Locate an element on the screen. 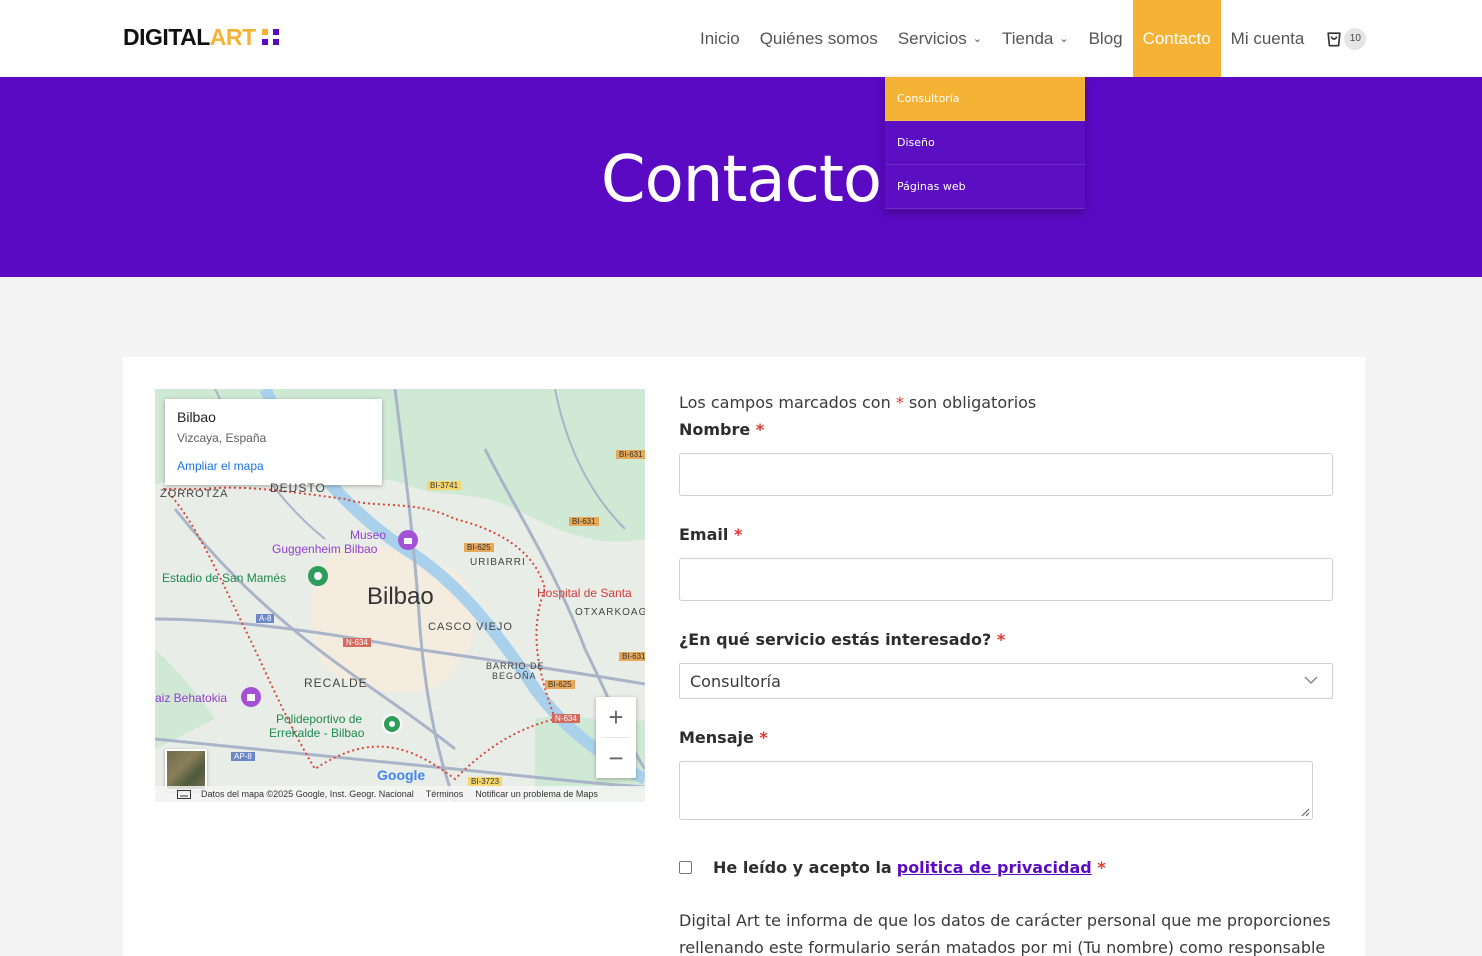 The width and height of the screenshot is (1482, 956). page-title: Contacto is located at coordinates (741, 180).